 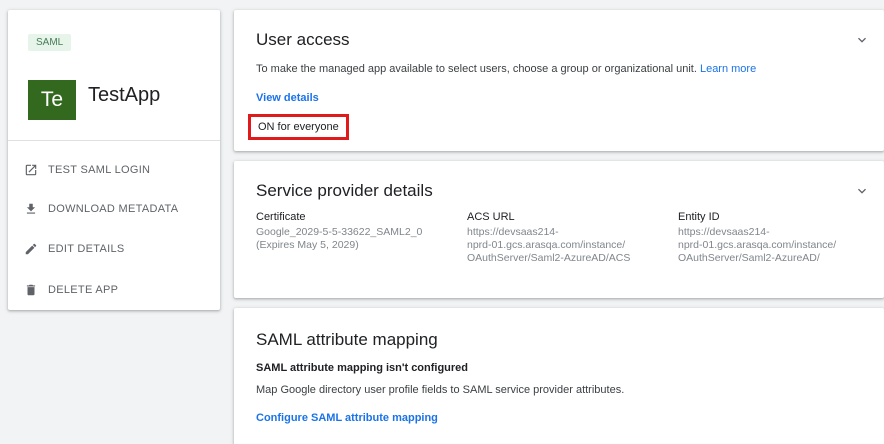 What do you see at coordinates (724, 232) in the screenshot?
I see `entity-id-line: https://devsaas214-` at bounding box center [724, 232].